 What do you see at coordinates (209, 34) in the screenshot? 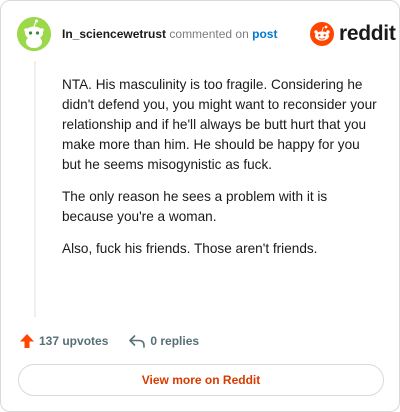
I see `action-text: commented on` at bounding box center [209, 34].